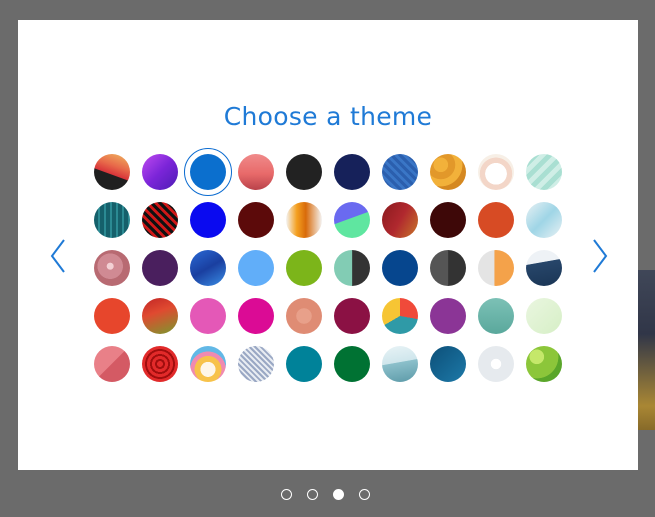 Image resolution: width=655 pixels, height=517 pixels. What do you see at coordinates (325, 494) in the screenshot?
I see `page-indicator` at bounding box center [325, 494].